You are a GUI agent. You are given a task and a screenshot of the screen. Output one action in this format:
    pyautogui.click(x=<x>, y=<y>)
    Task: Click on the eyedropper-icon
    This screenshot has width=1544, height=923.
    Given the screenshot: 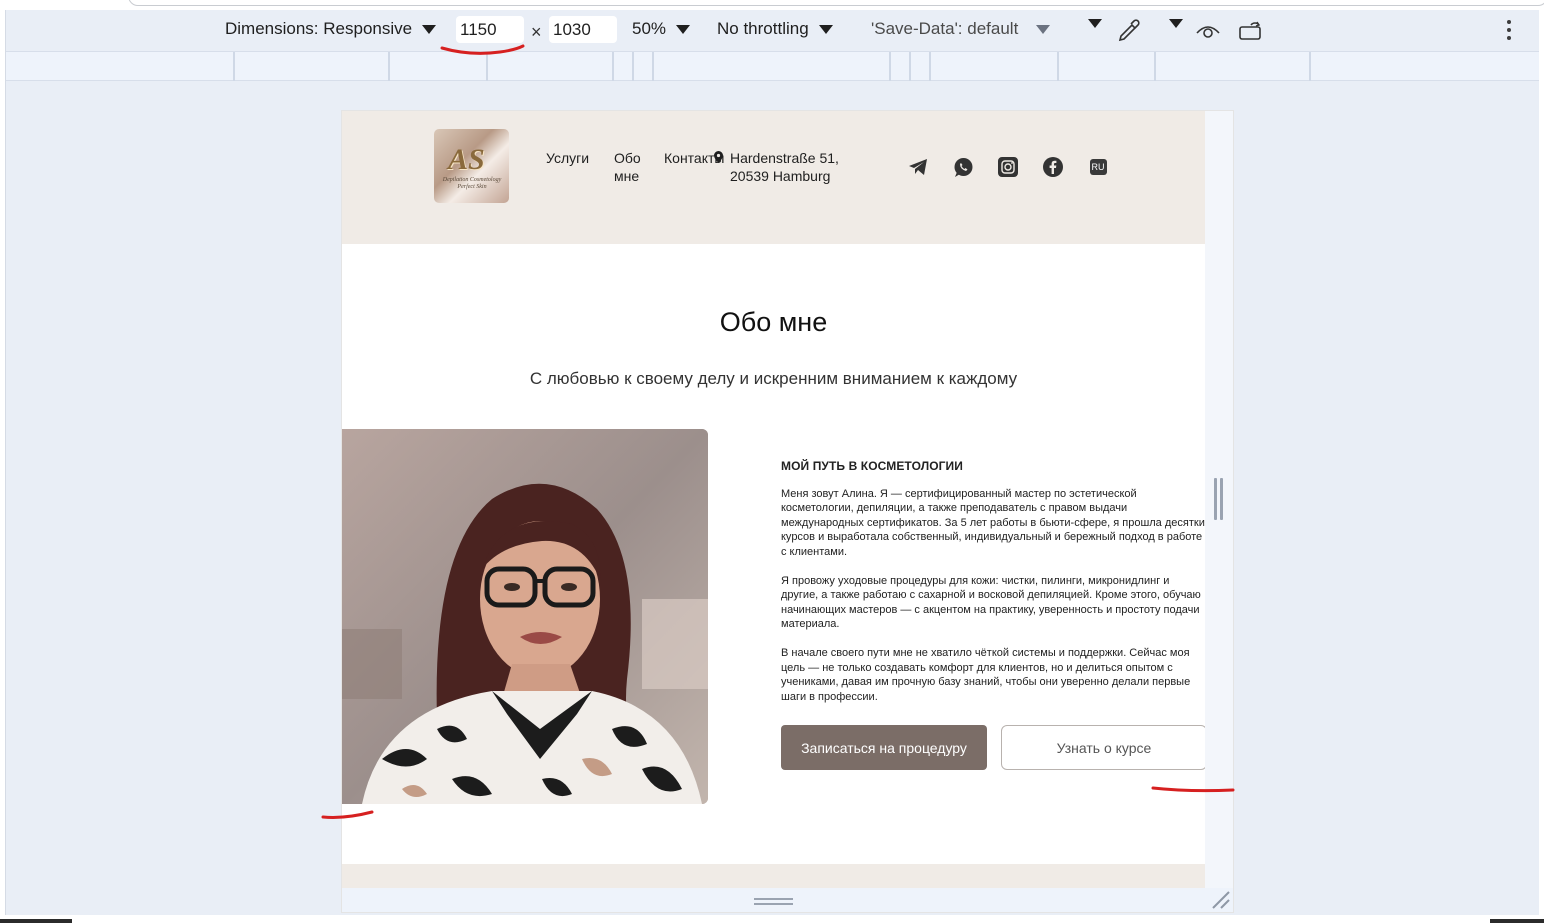 What is the action you would take?
    pyautogui.click(x=1129, y=31)
    